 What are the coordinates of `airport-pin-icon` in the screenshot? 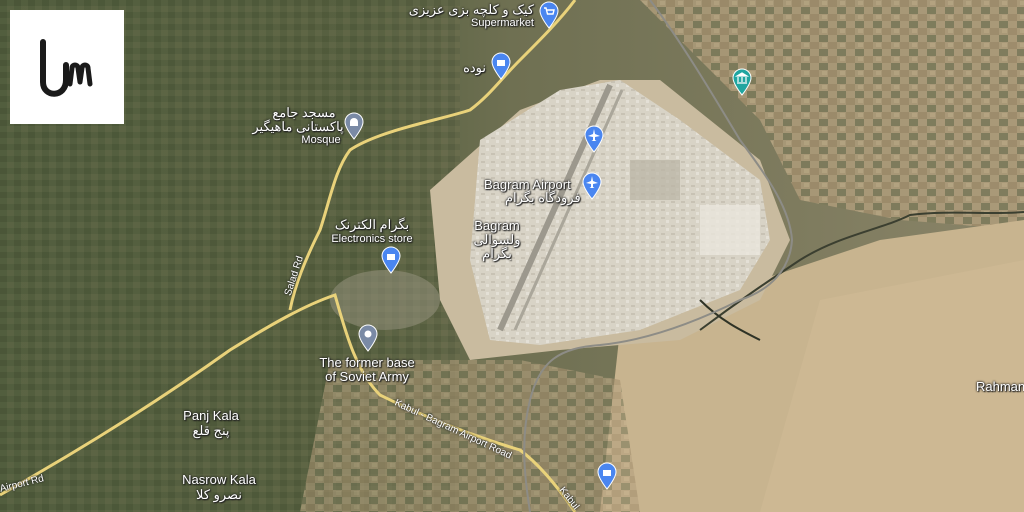 It's located at (592, 186).